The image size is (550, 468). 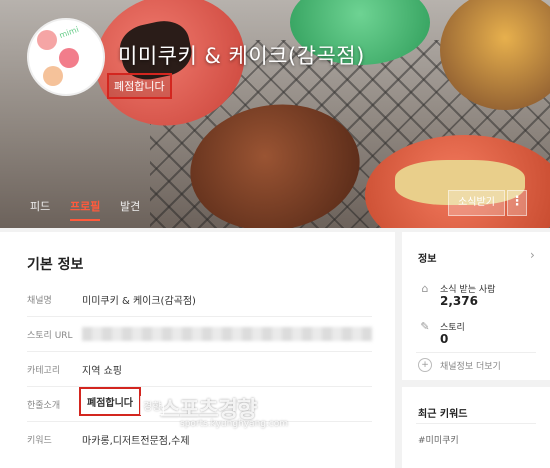 I want to click on watermark-mark: 경향, so click(x=152, y=405).